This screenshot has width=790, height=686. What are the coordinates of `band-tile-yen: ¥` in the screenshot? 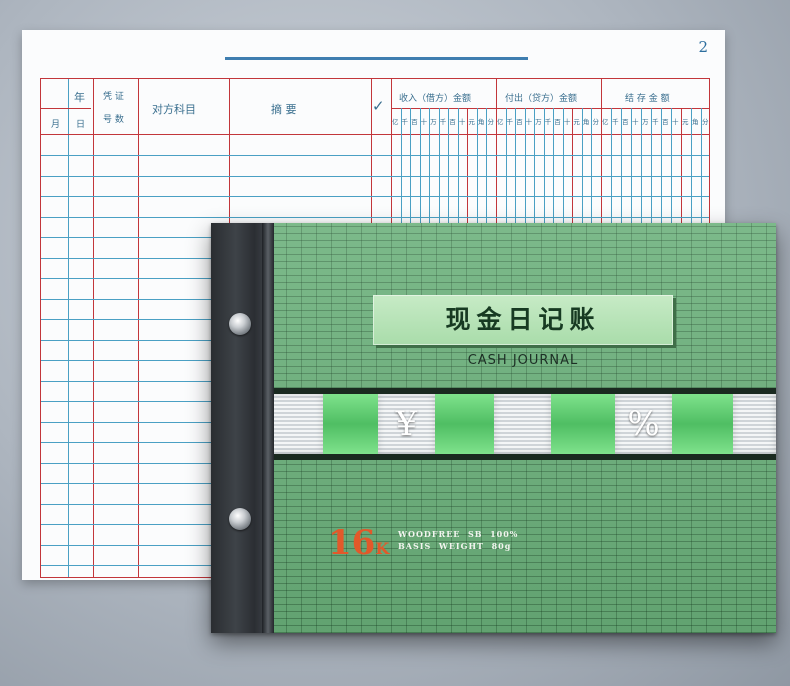 It's located at (406, 424).